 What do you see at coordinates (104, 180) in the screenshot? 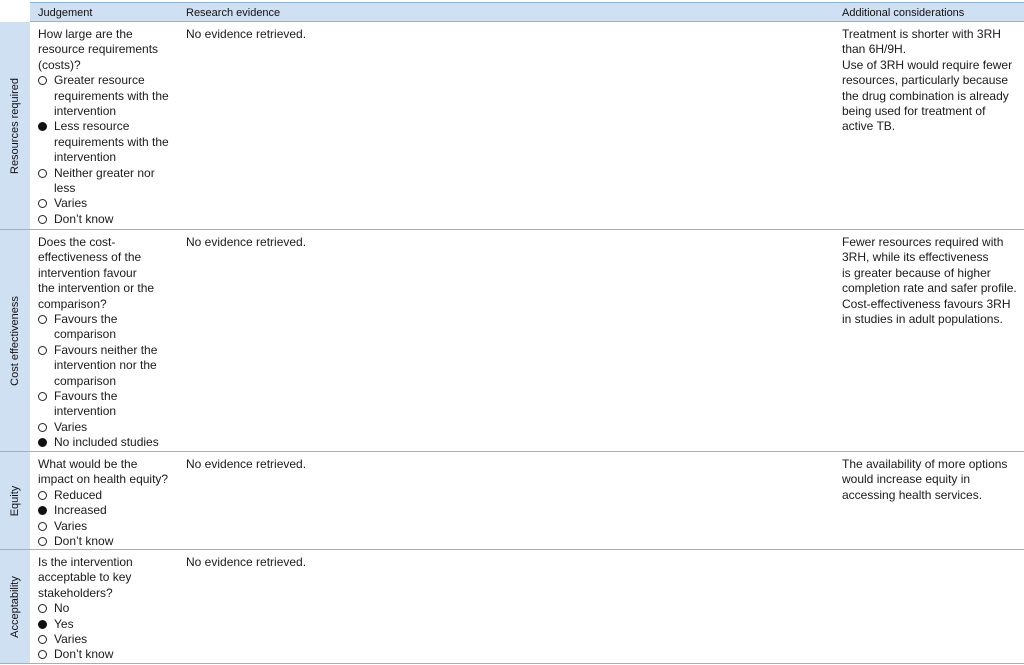
I see `option-label: Neither greater nor less` at bounding box center [104, 180].